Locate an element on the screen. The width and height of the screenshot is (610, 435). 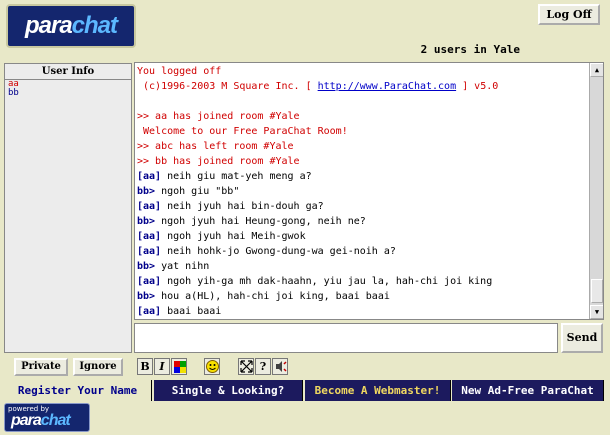
powered-para-text: para is located at coordinates (26, 420).